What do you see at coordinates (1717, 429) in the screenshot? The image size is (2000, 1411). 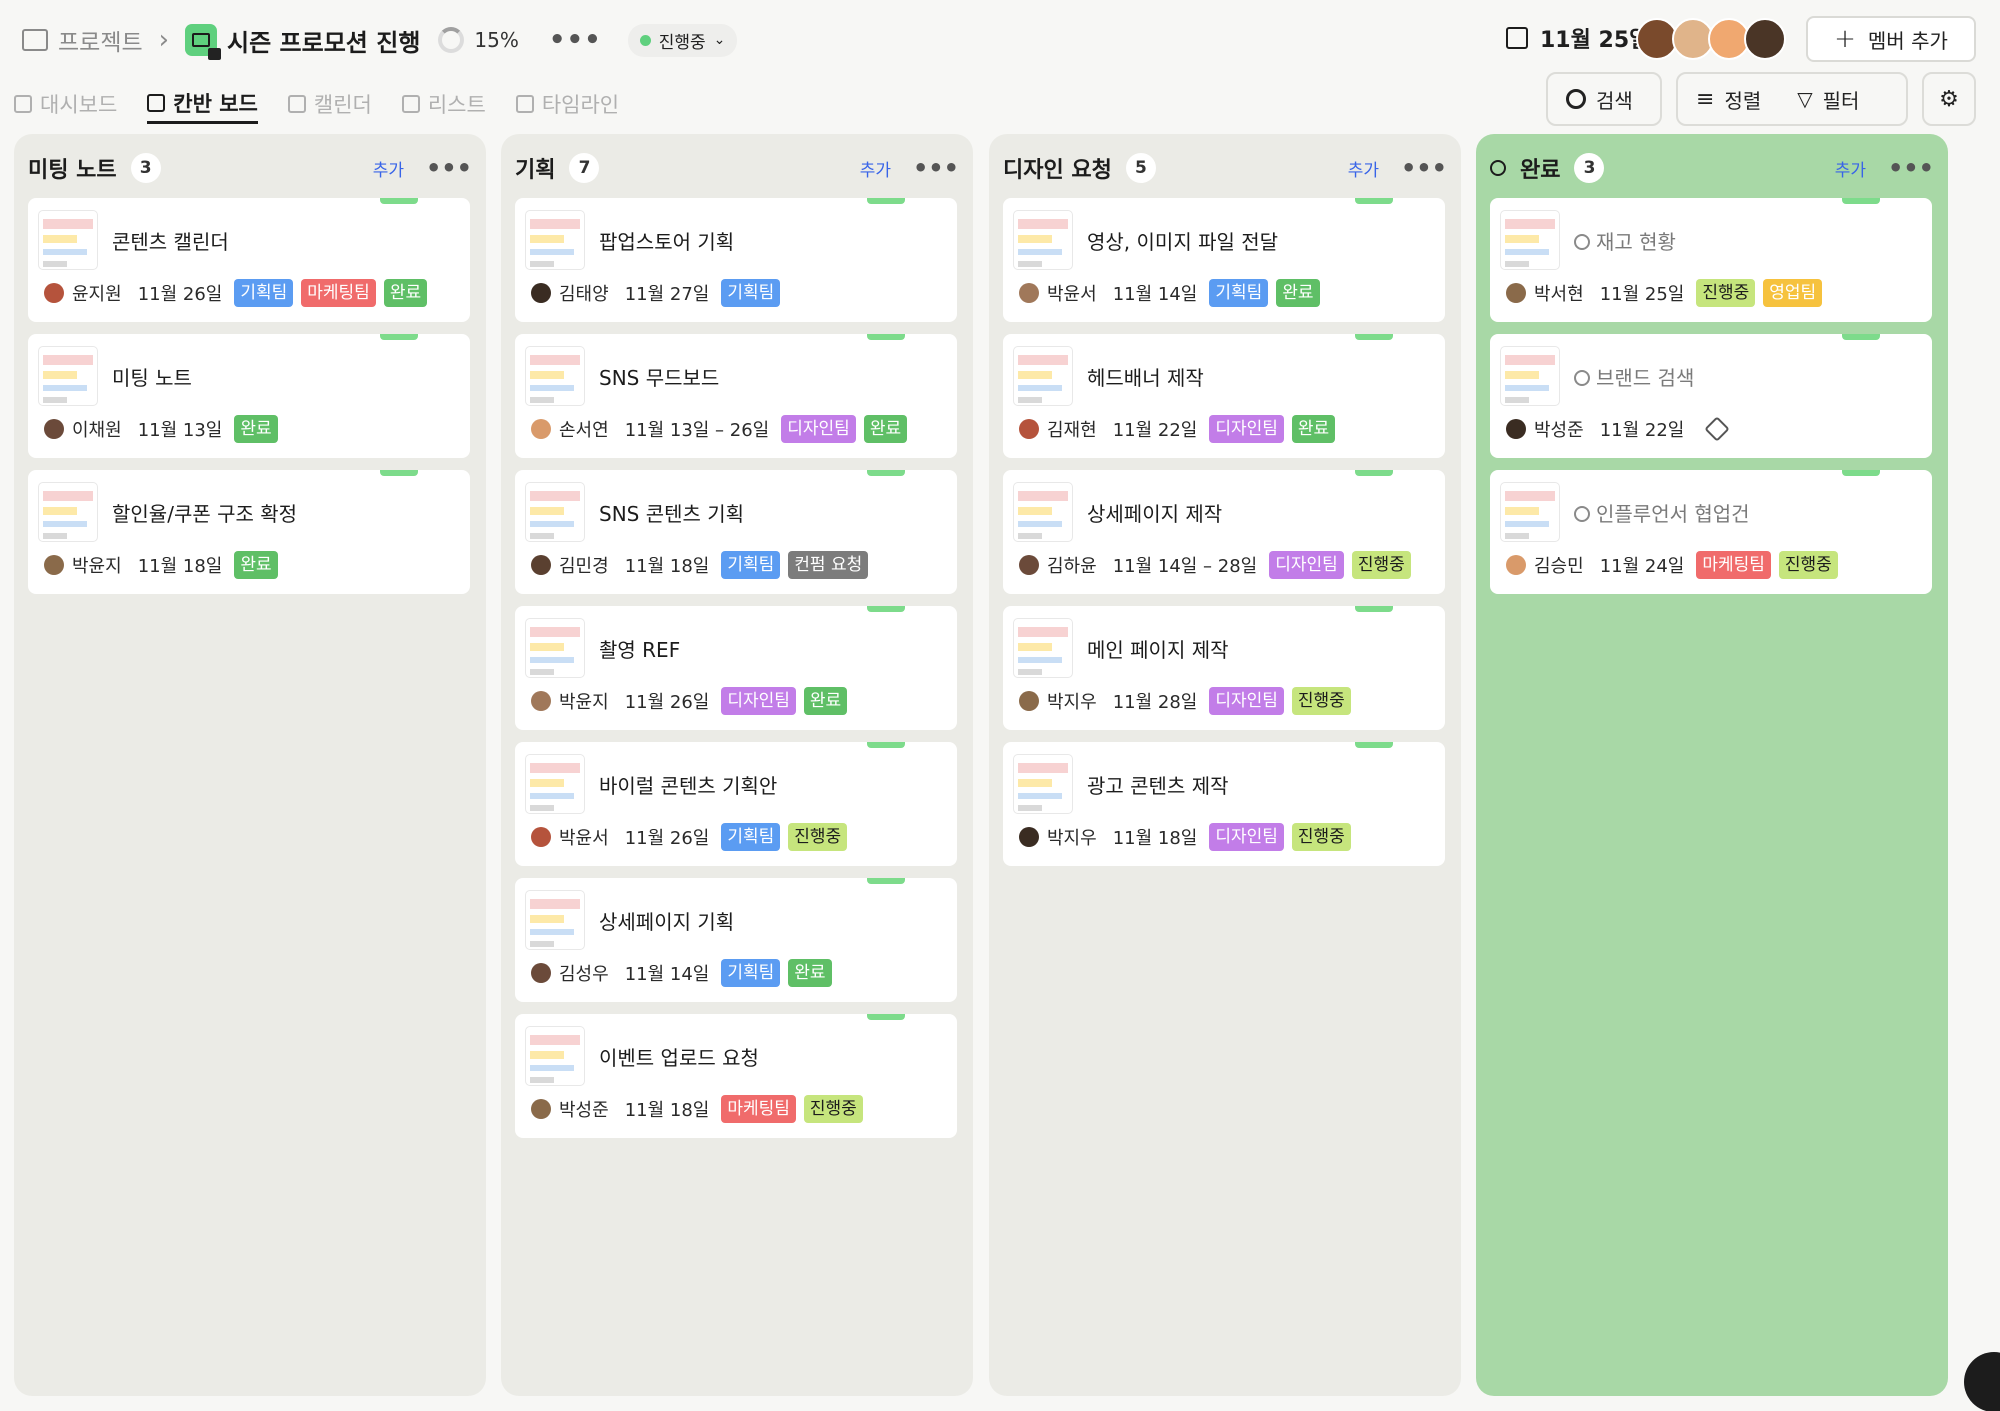 I see `tag-icon` at bounding box center [1717, 429].